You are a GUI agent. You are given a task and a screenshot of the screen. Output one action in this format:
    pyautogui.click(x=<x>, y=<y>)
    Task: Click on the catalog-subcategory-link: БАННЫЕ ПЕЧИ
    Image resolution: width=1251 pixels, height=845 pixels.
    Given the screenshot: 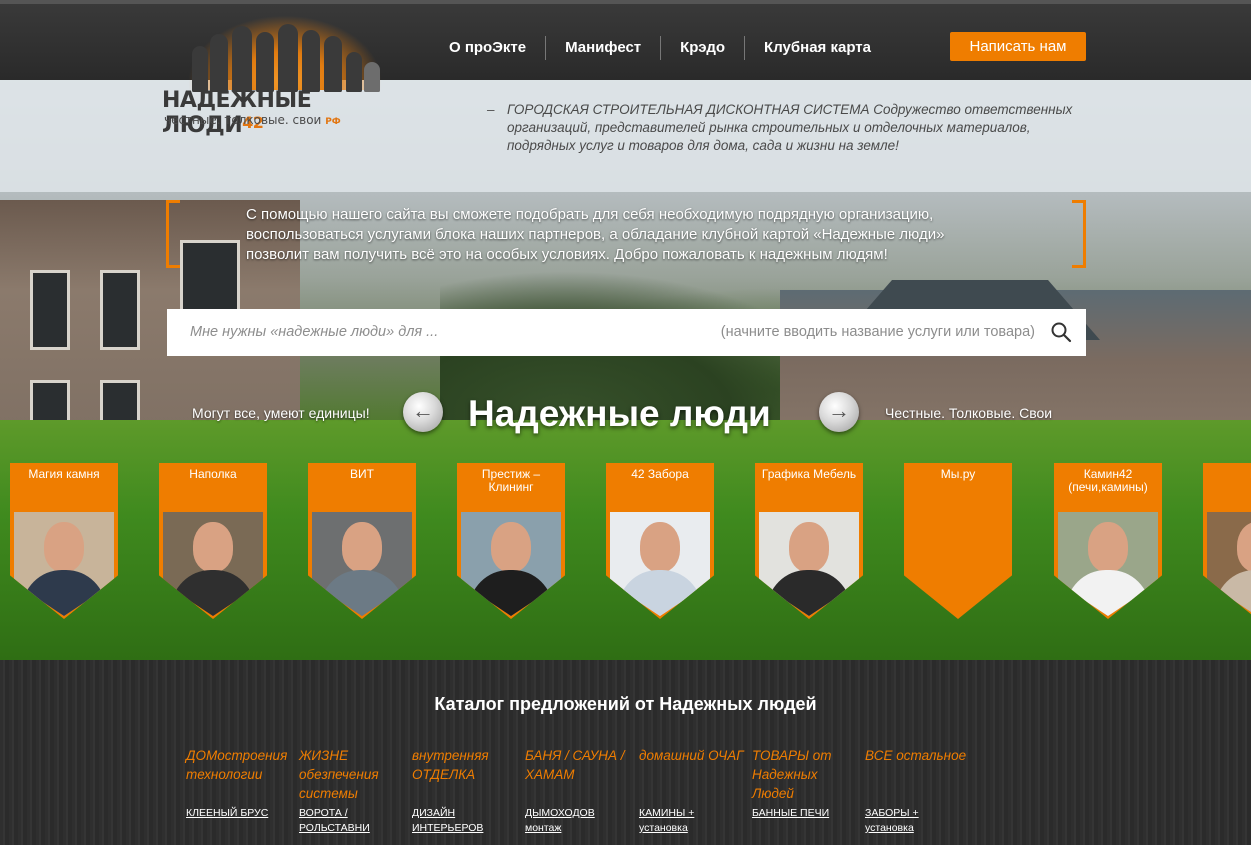 What is the action you would take?
    pyautogui.click(x=790, y=813)
    